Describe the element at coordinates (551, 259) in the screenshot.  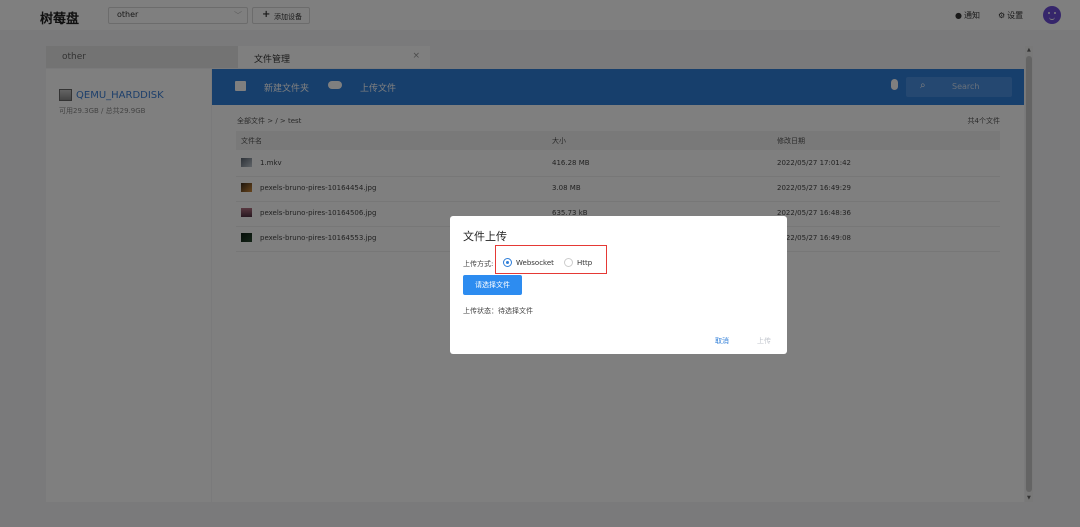
I see `highlight-box` at that location.